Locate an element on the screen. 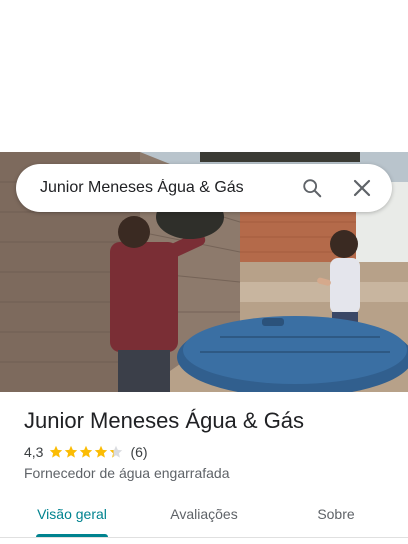  star-rating is located at coordinates (86, 452).